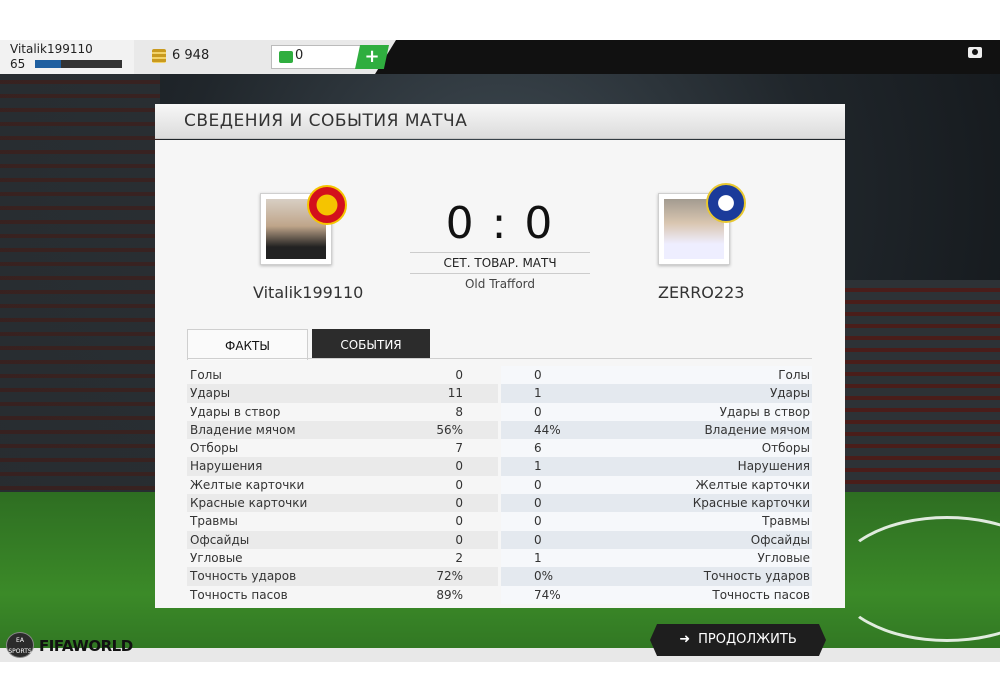 This screenshot has width=1000, height=700. What do you see at coordinates (308, 292) in the screenshot?
I see `home-player-name: Vitalik199110` at bounding box center [308, 292].